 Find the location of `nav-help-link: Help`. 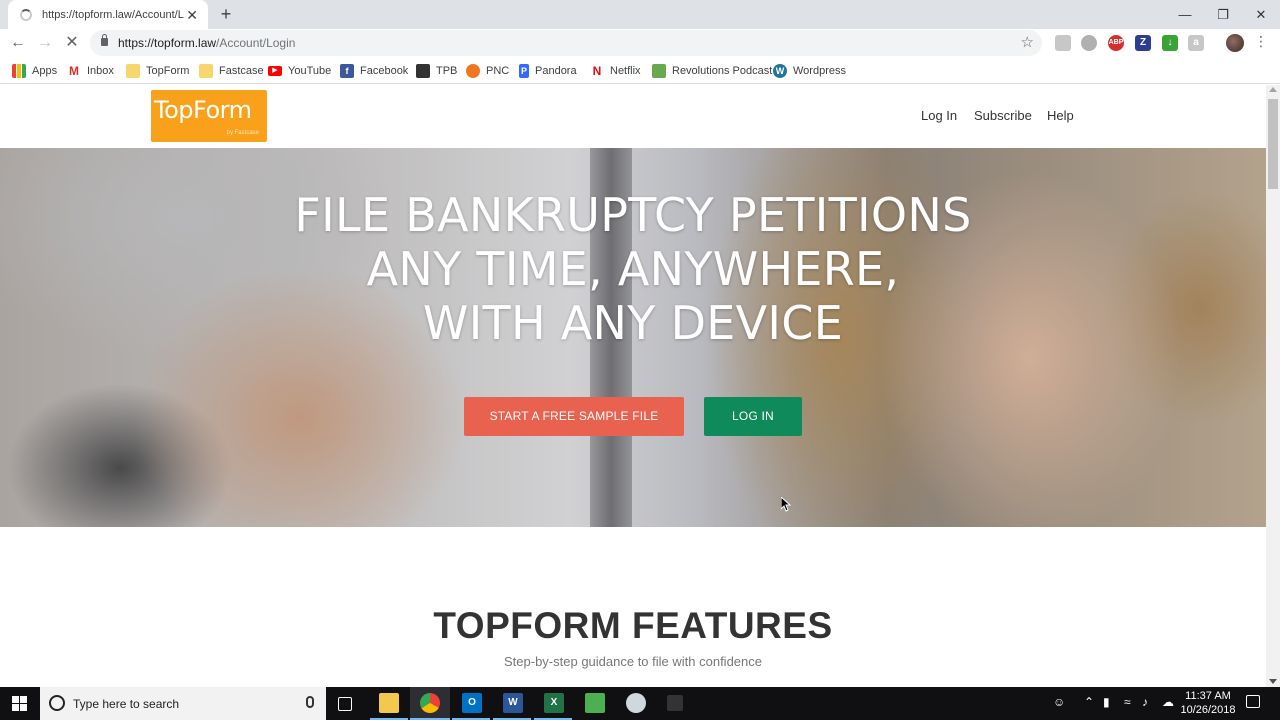

nav-help-link: Help is located at coordinates (1060, 115).